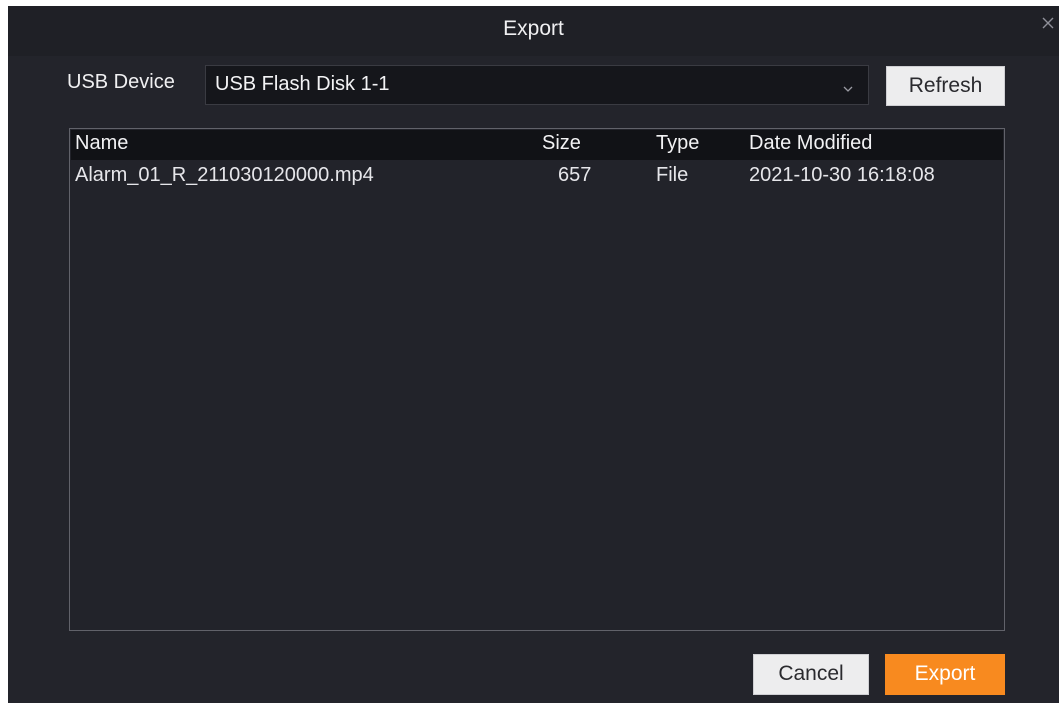 The width and height of the screenshot is (1059, 709). What do you see at coordinates (575, 175) in the screenshot?
I see `file-size: 657` at bounding box center [575, 175].